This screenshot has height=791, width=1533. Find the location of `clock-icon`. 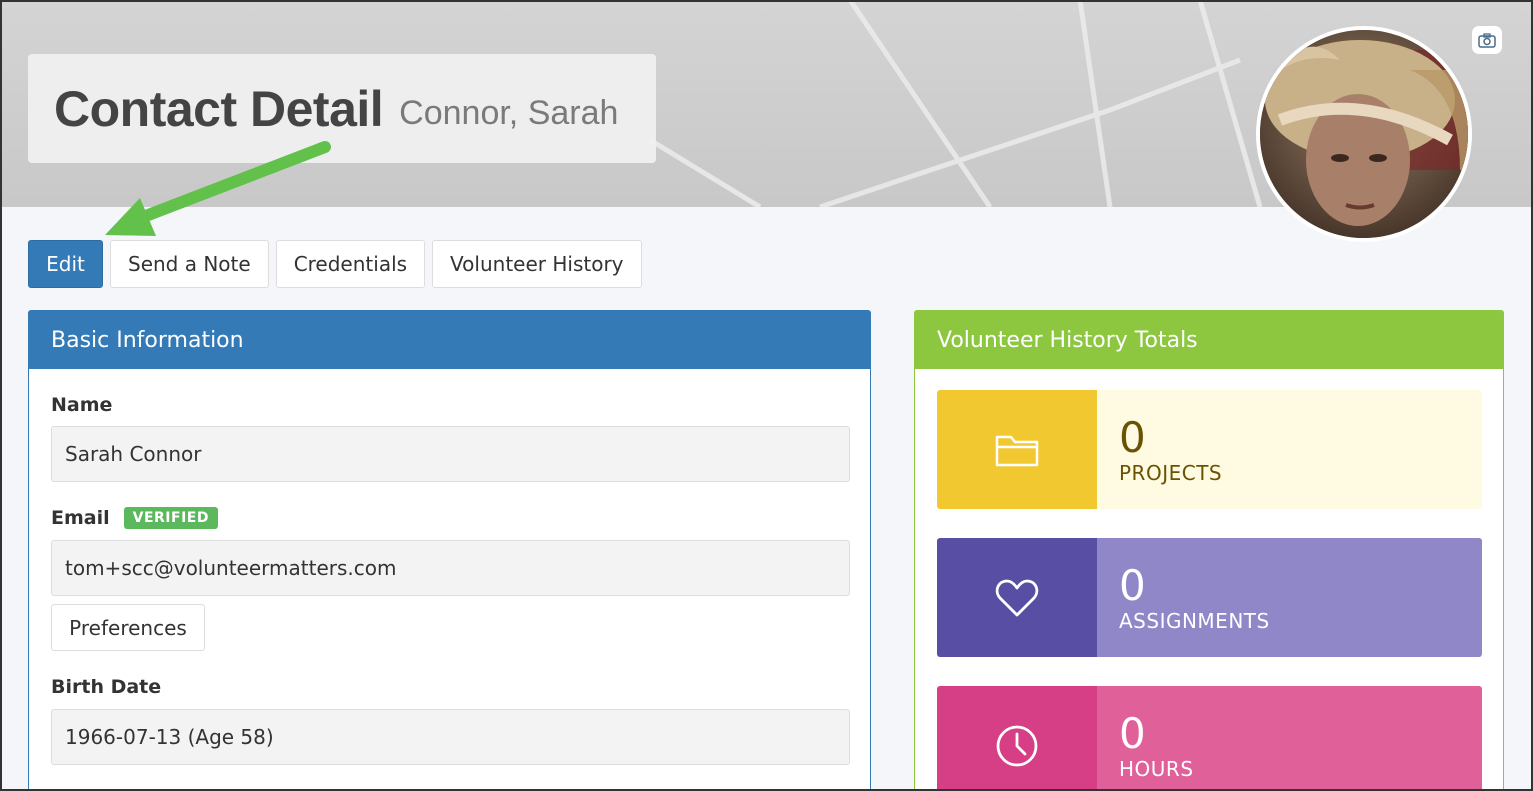

clock-icon is located at coordinates (1017, 745).